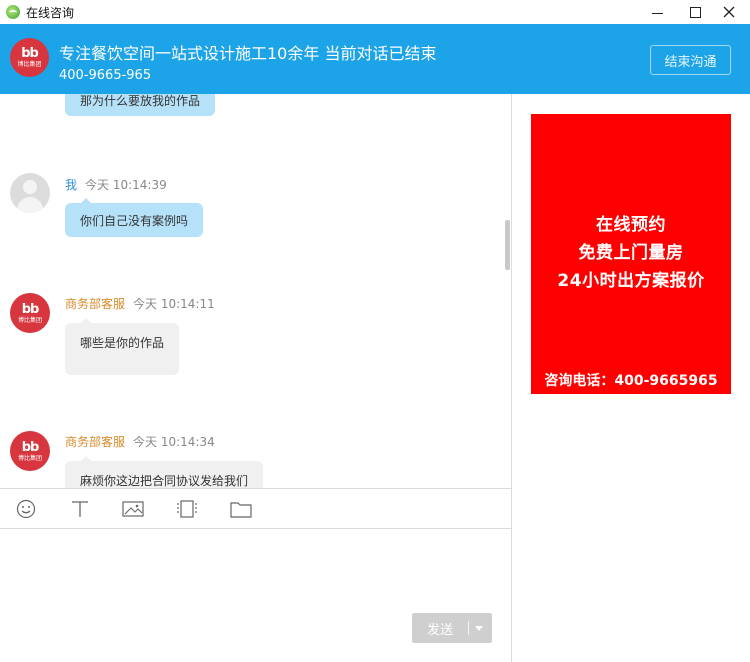 This screenshot has width=750, height=662. I want to click on message-bubble: 你们自己没有案例吗, so click(134, 217).